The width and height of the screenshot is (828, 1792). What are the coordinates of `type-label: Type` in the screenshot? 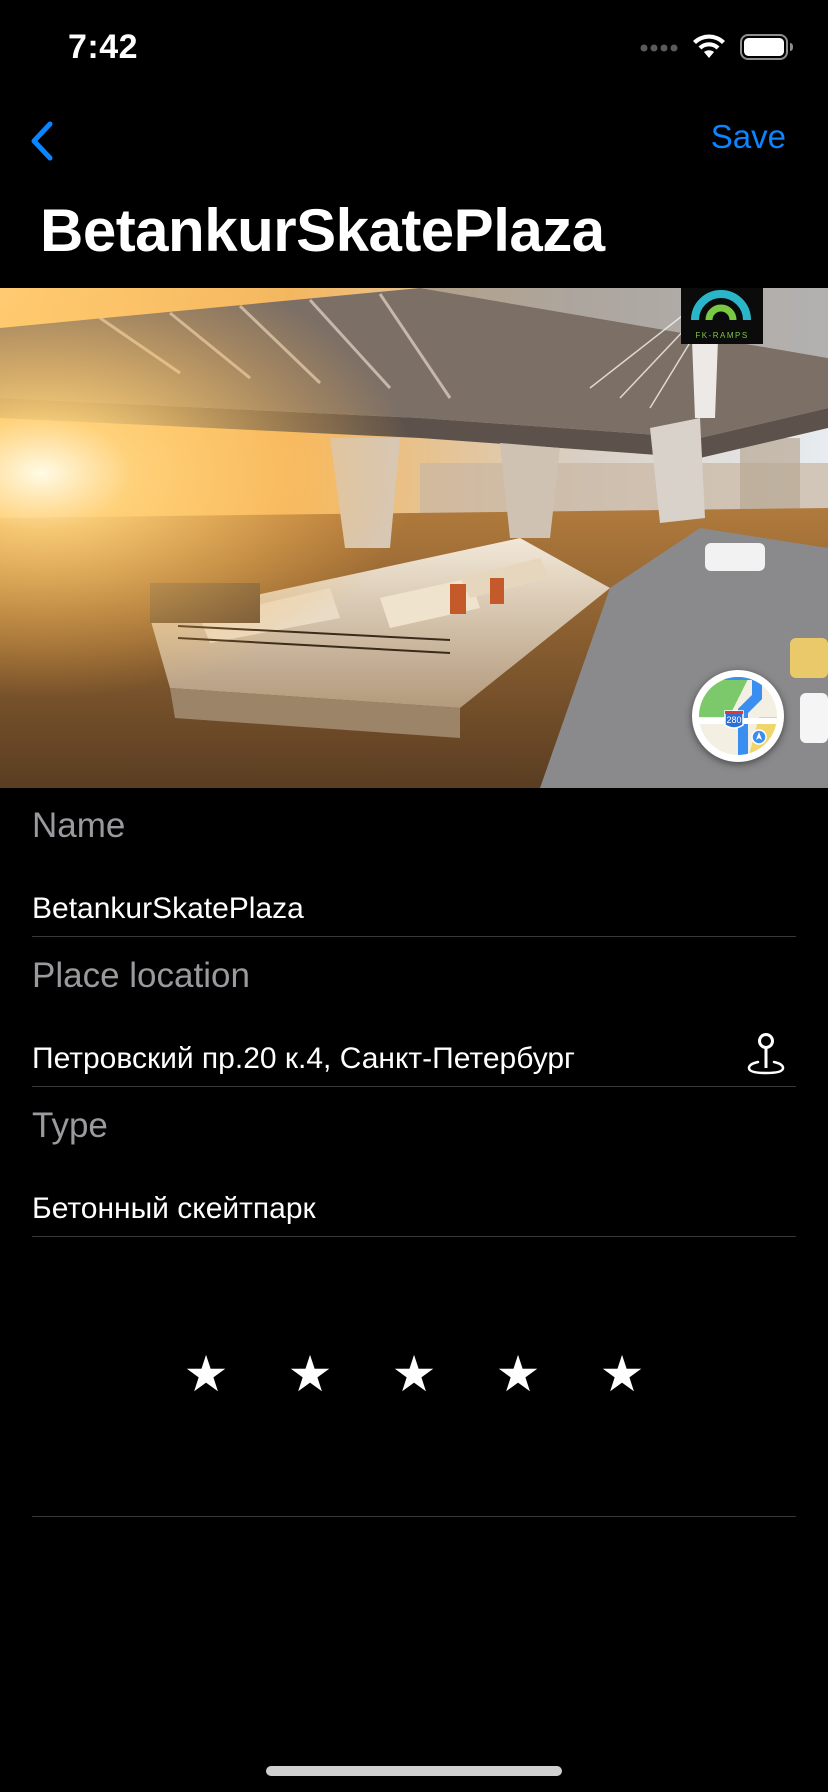 It's located at (70, 1125).